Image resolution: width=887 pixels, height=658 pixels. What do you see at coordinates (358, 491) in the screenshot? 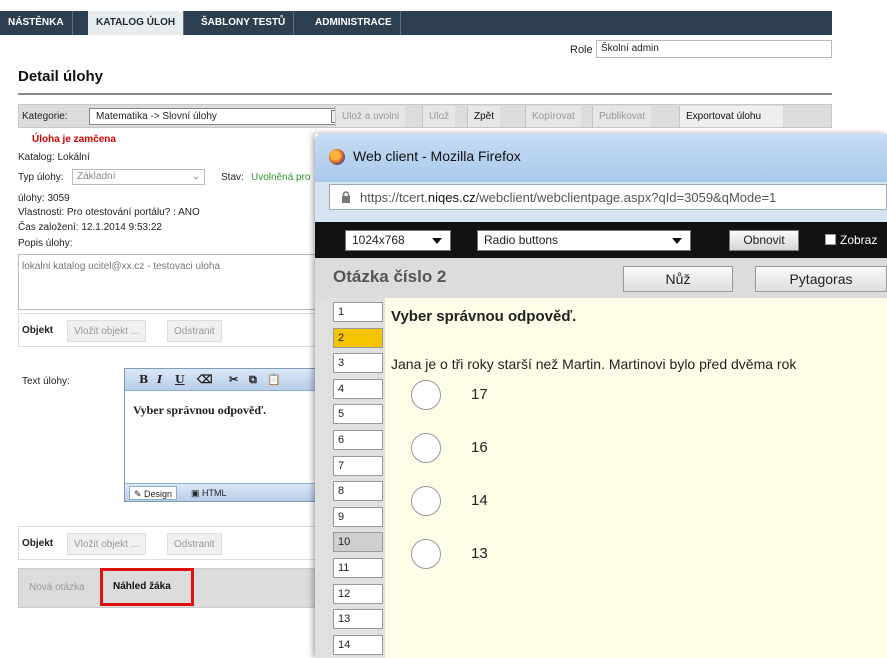
I see `question-number-8: 8` at bounding box center [358, 491].